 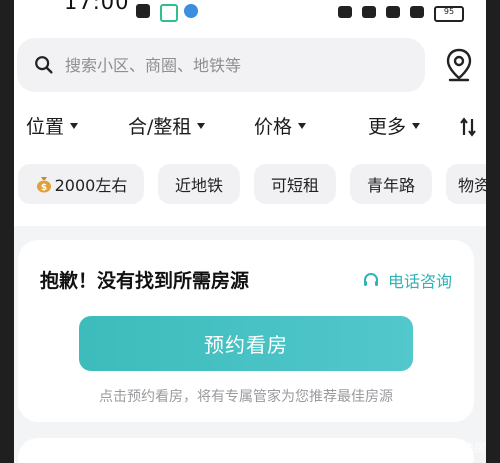 I want to click on phone-consult-link: 电话咨询, so click(x=407, y=280).